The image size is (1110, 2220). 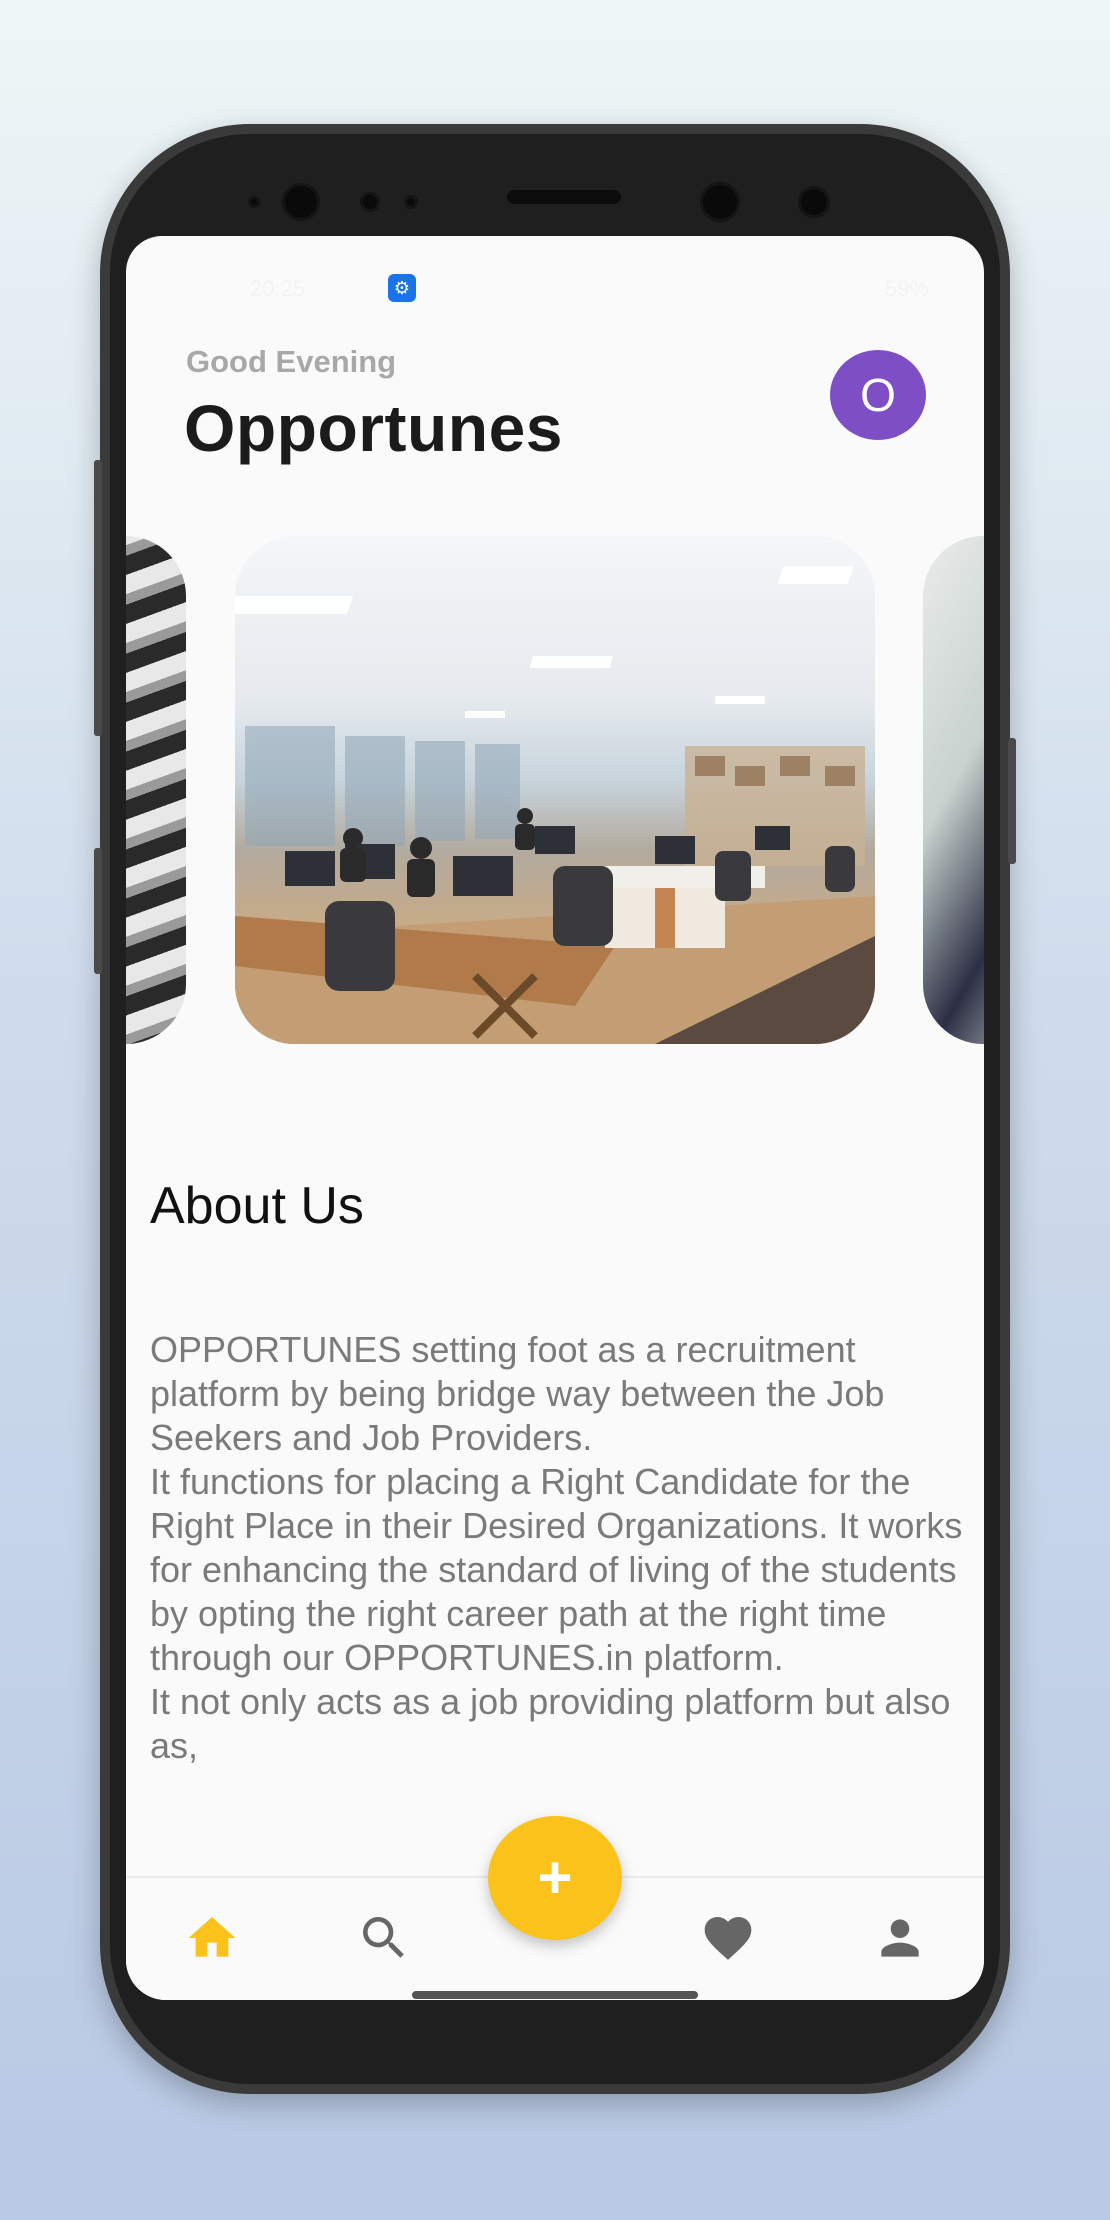 I want to click on nav-favorites, so click(x=728, y=1938).